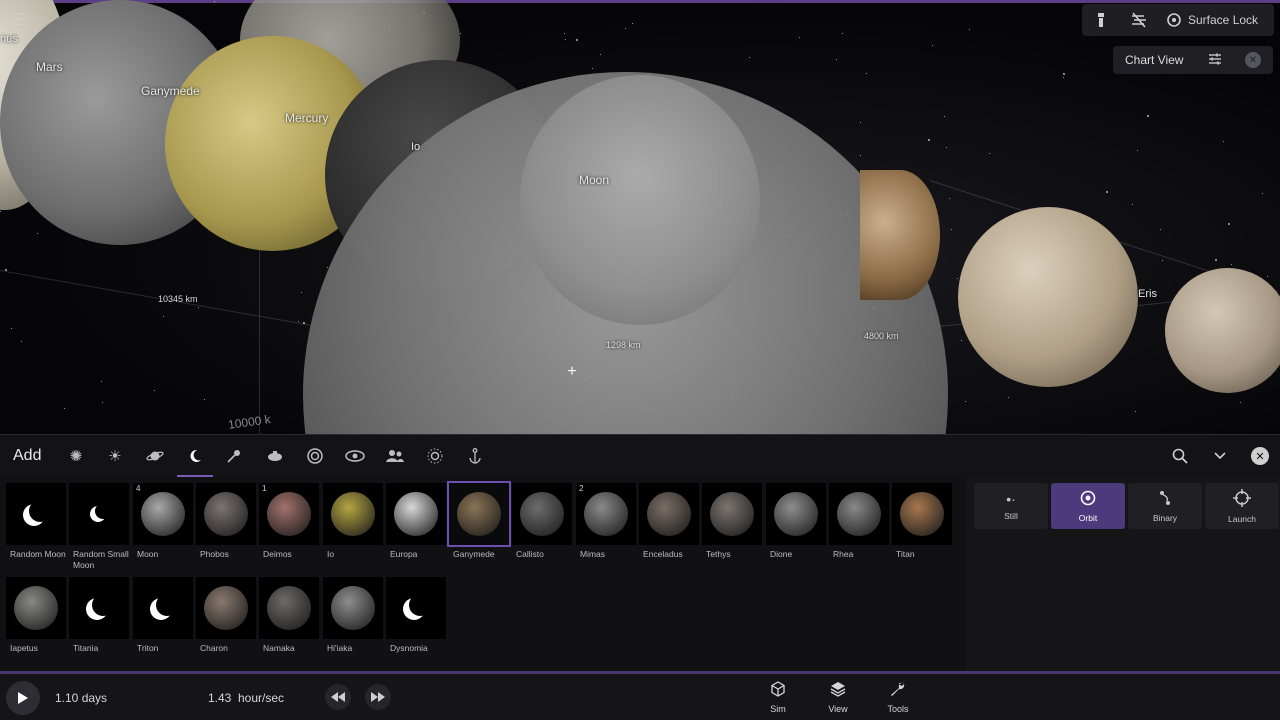  Describe the element at coordinates (594, 180) in the screenshot. I see `label-moon: Moon` at that location.